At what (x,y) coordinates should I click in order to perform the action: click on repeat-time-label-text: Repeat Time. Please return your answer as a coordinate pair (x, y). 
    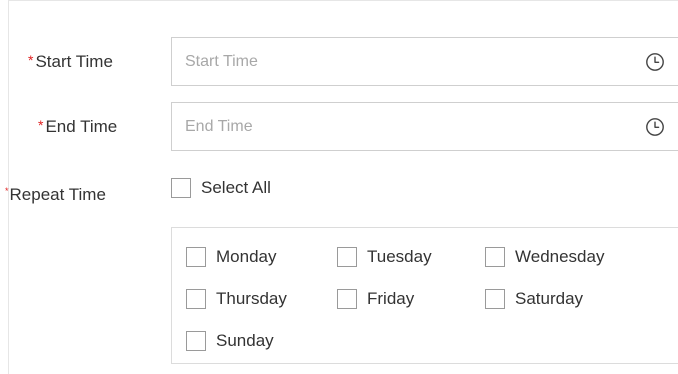
    Looking at the image, I should click on (57, 194).